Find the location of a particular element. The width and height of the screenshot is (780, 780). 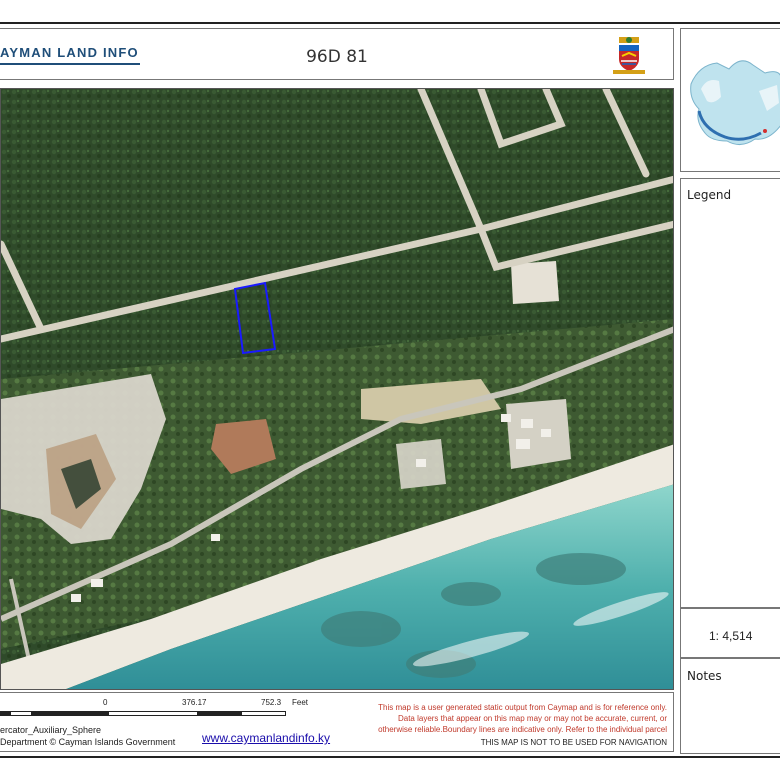

copyright-text: Department © Cayman Islands Government is located at coordinates (88, 742).